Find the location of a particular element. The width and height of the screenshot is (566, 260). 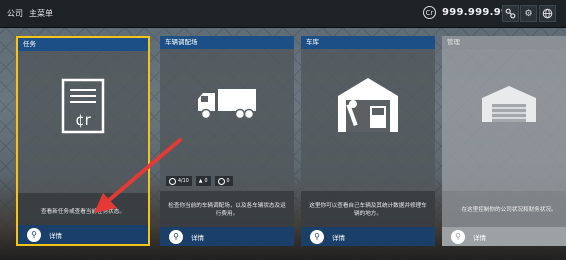

breadcrumb-main-menu: 主菜单 is located at coordinates (41, 13).